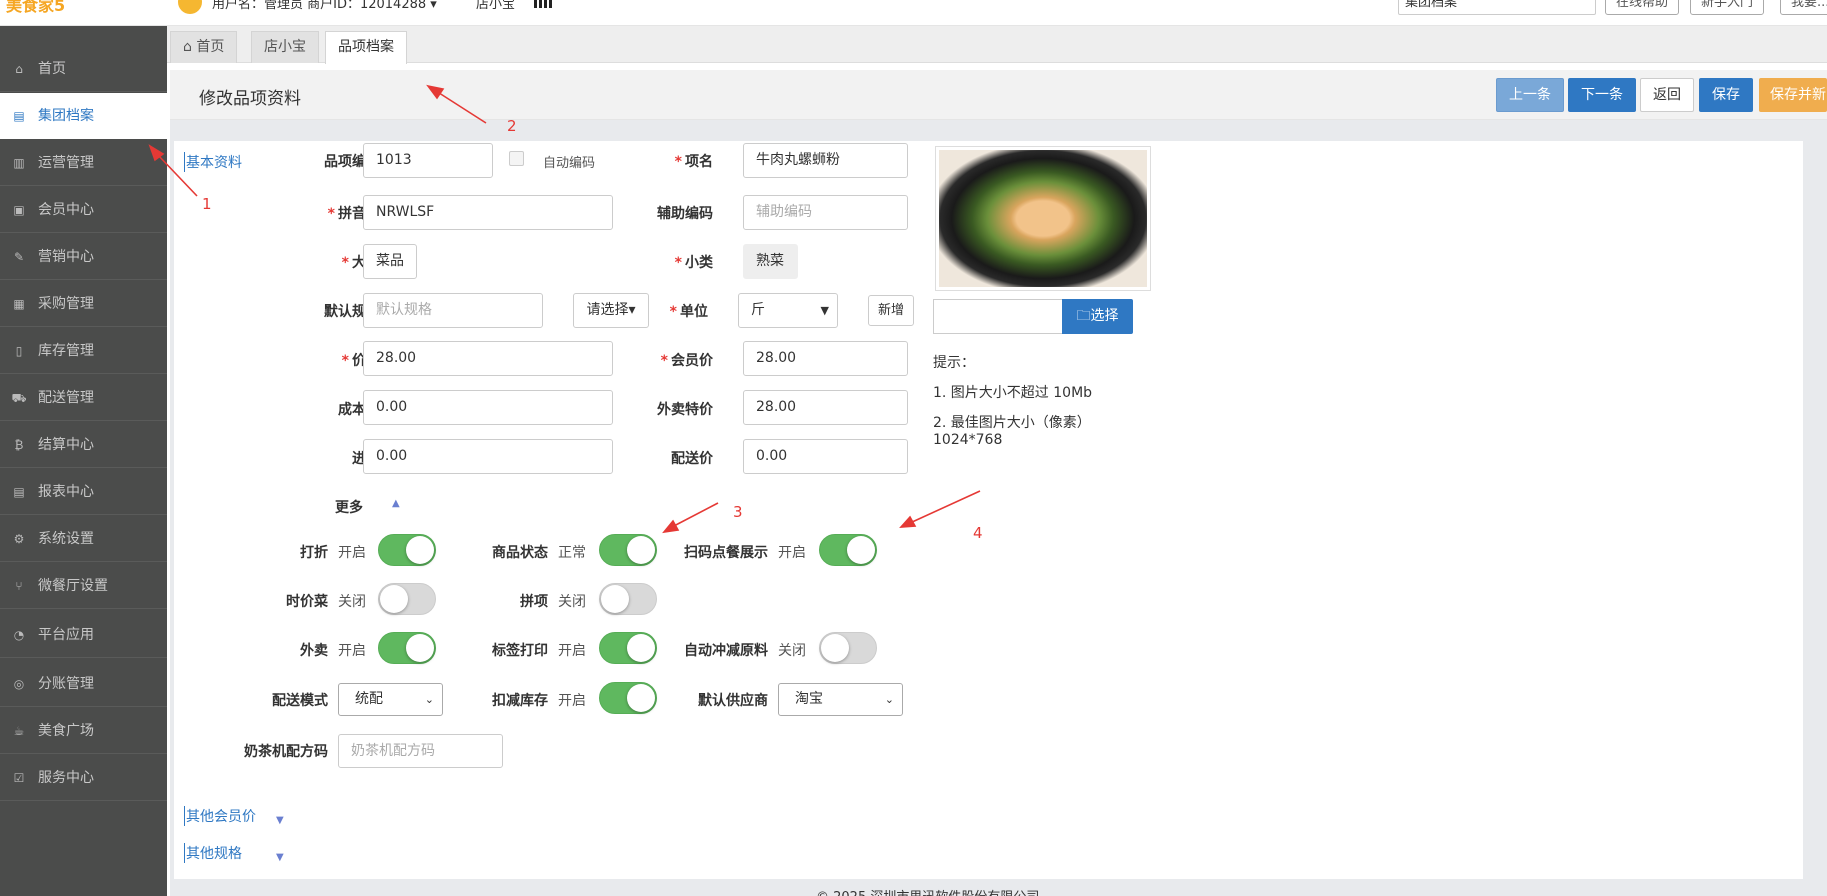  Describe the element at coordinates (213, 162) in the screenshot. I see `section-basic-info: 基本资料` at that location.